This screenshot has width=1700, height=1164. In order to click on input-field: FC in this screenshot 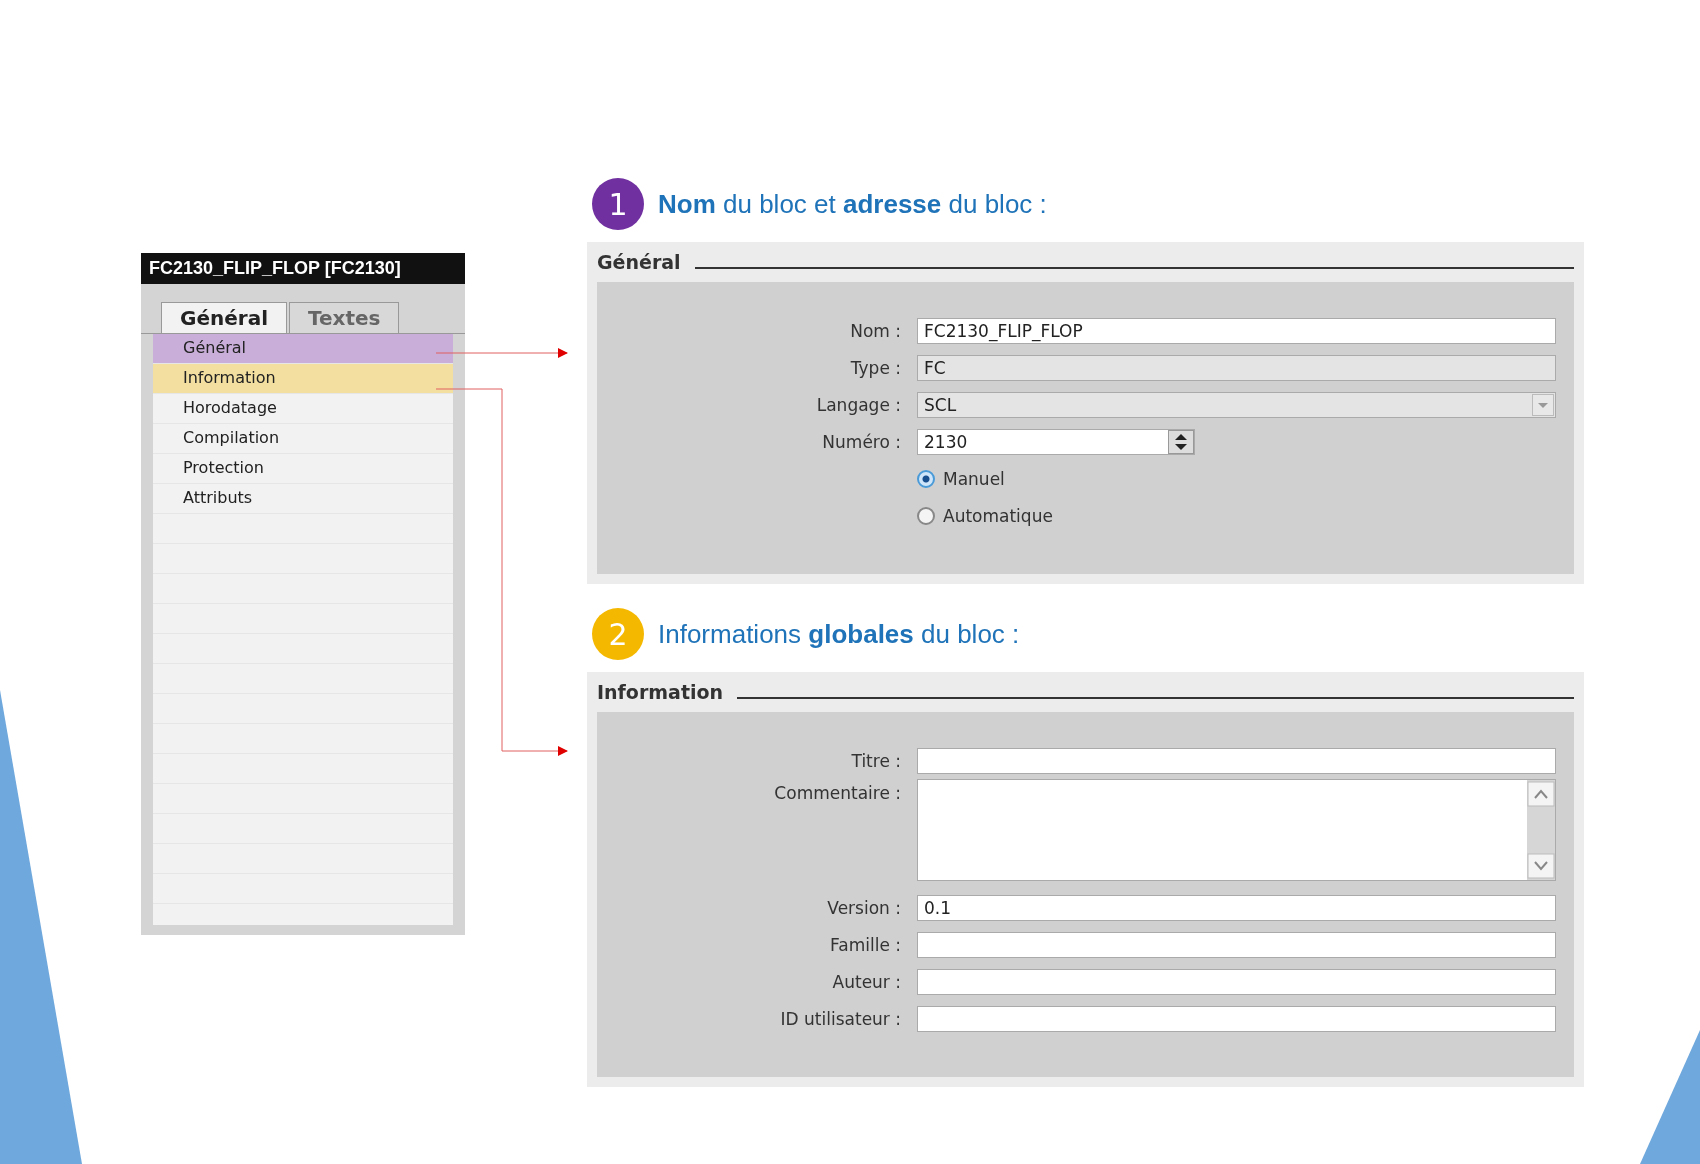, I will do `click(1236, 367)`.